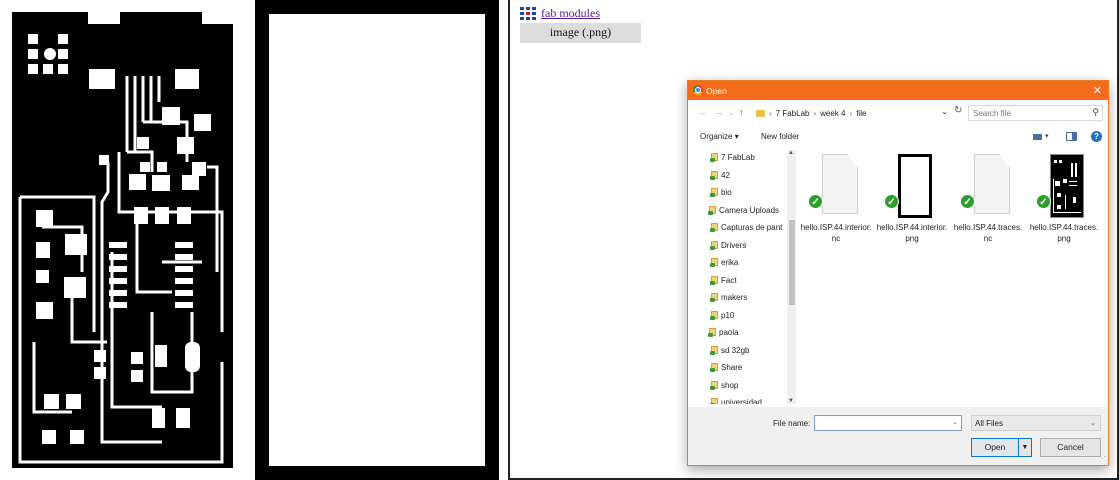  I want to click on nav-scrollbar: ▲ ▼, so click(791, 277).